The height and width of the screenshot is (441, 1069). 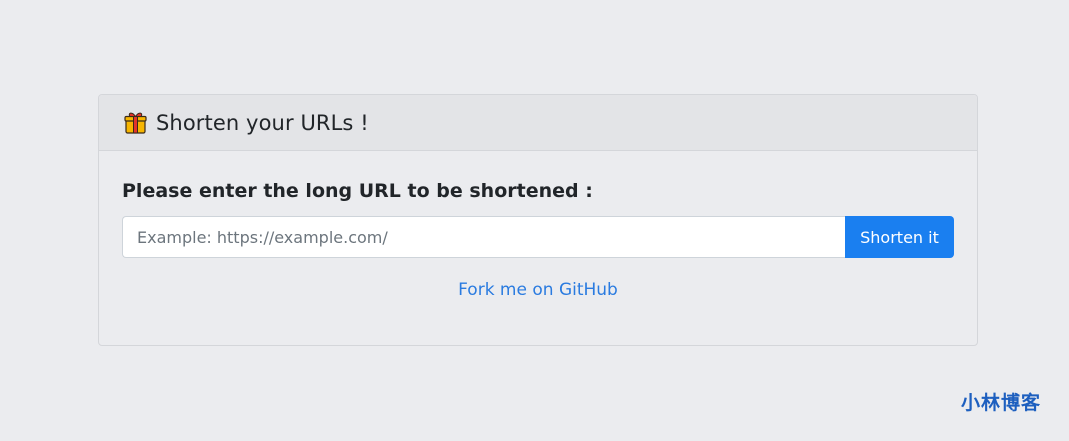 What do you see at coordinates (899, 237) in the screenshot?
I see `shorten-button: Shorten it` at bounding box center [899, 237].